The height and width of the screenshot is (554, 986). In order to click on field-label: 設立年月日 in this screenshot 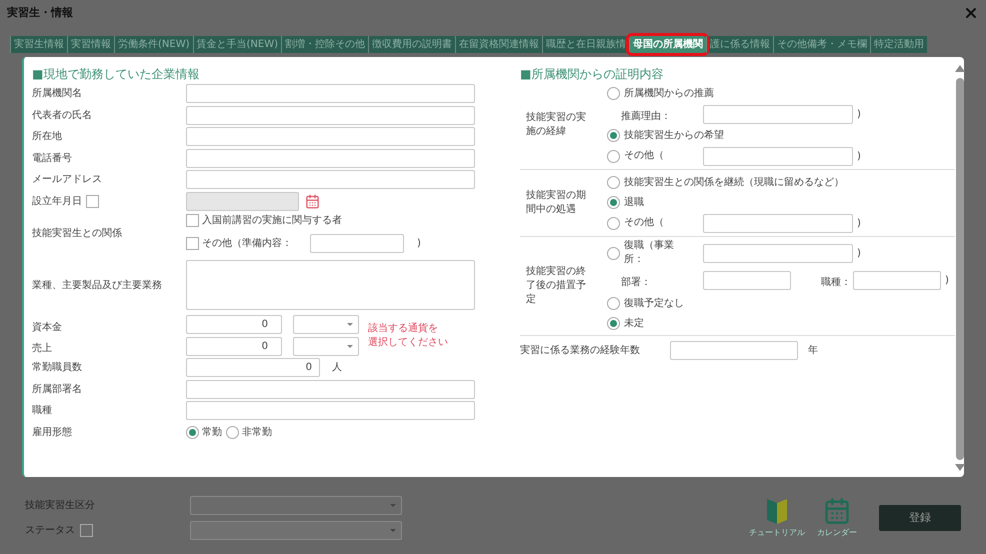, I will do `click(57, 201)`.